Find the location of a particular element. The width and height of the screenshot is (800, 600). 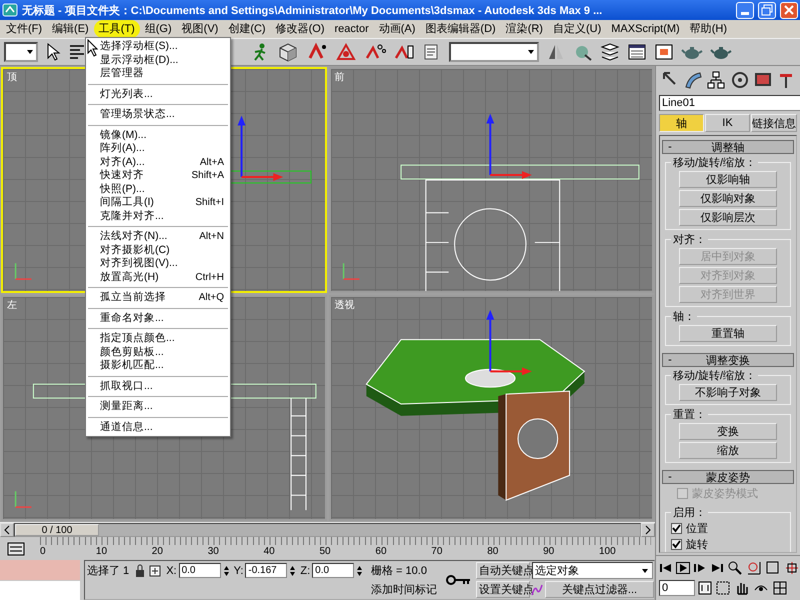

shortcut-label: Alt+N is located at coordinates (211, 237).